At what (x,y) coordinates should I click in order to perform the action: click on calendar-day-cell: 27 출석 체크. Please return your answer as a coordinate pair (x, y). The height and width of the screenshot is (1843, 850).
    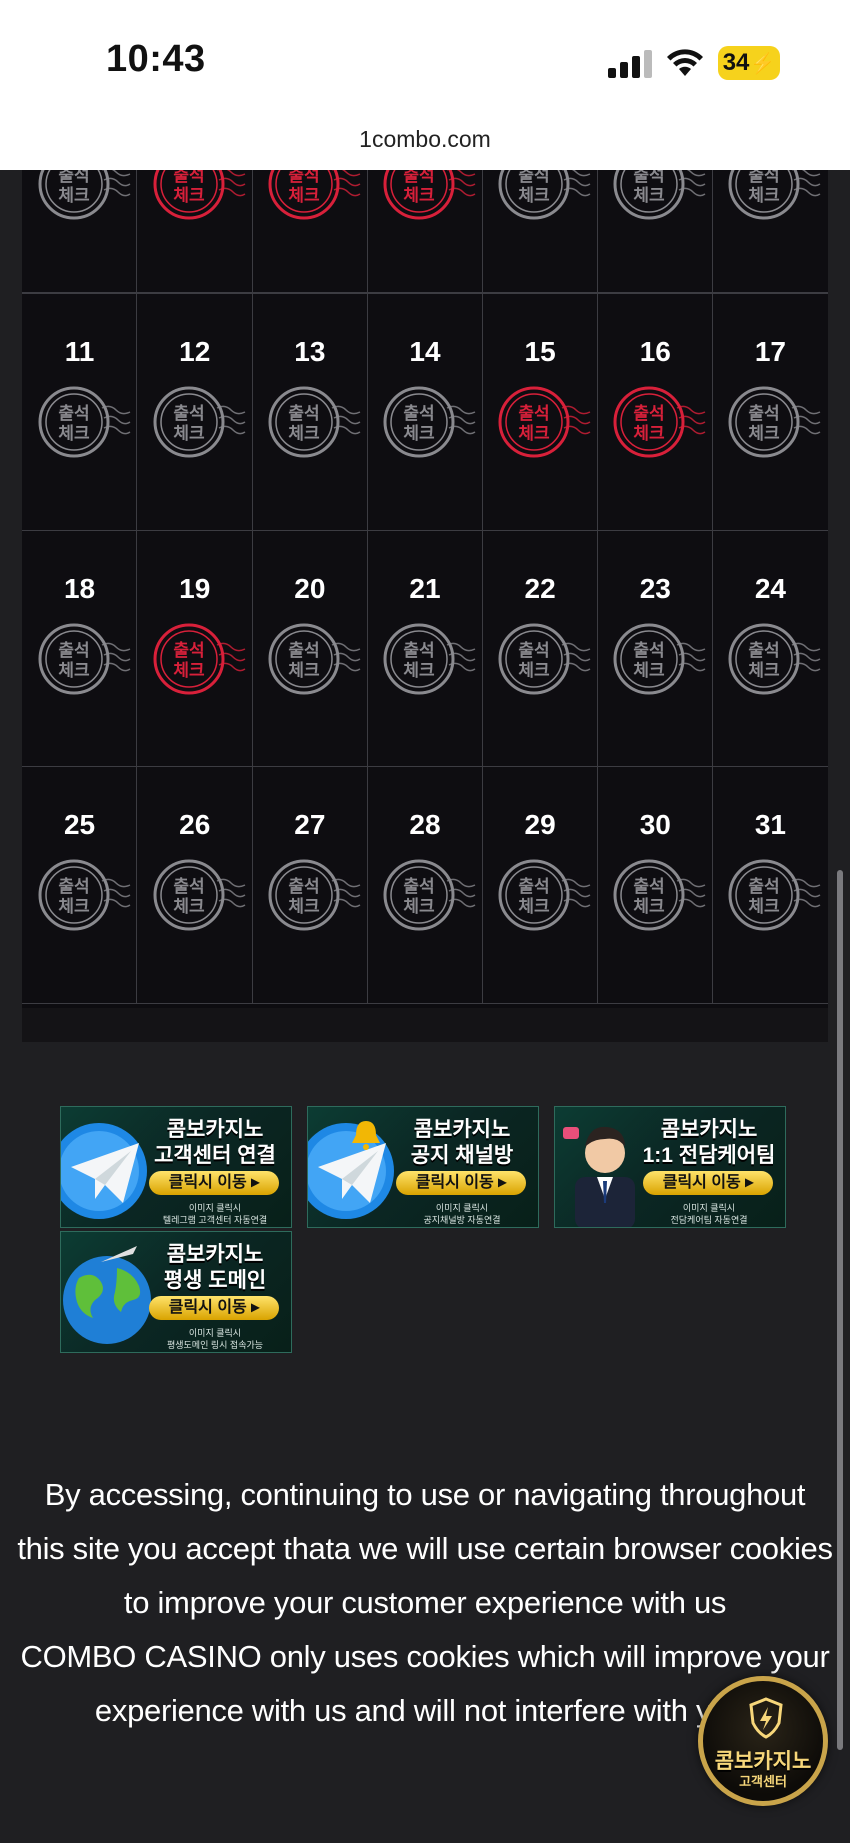
    Looking at the image, I should click on (310, 885).